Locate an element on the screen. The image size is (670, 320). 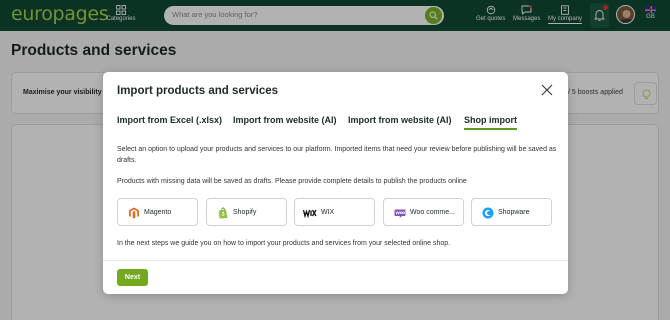
shop-label-shopware: Shopware is located at coordinates (514, 212).